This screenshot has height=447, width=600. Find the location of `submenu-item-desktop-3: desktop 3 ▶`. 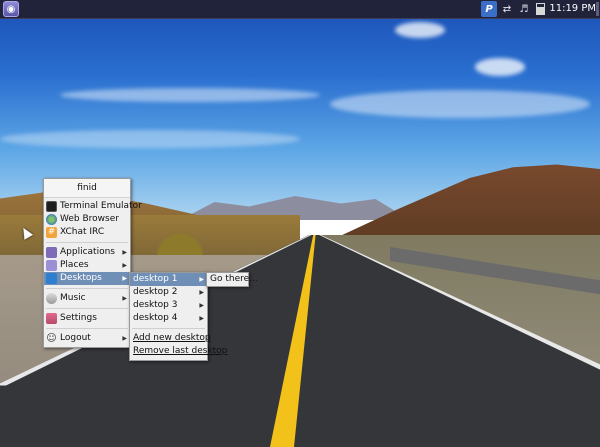

submenu-item-desktop-3: desktop 3 ▶ is located at coordinates (168, 305).